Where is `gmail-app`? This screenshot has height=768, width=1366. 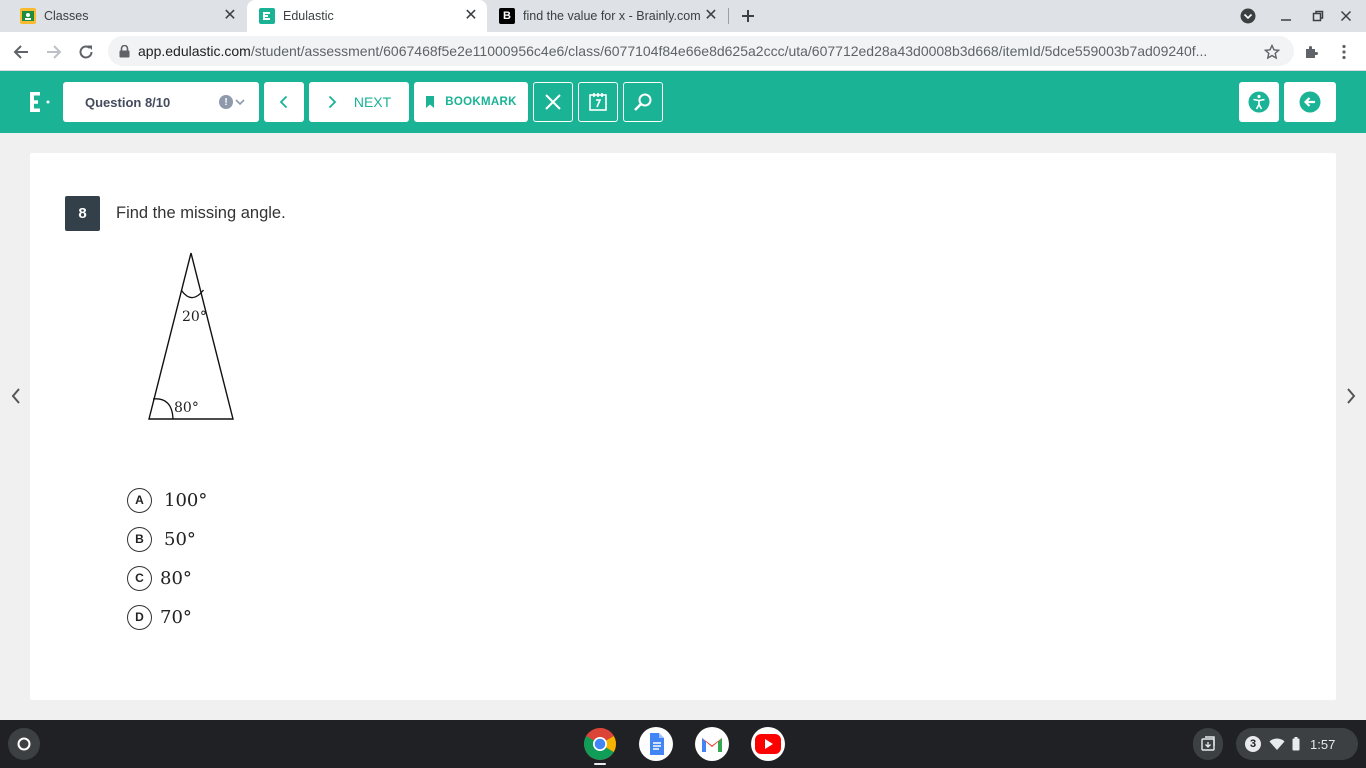 gmail-app is located at coordinates (712, 744).